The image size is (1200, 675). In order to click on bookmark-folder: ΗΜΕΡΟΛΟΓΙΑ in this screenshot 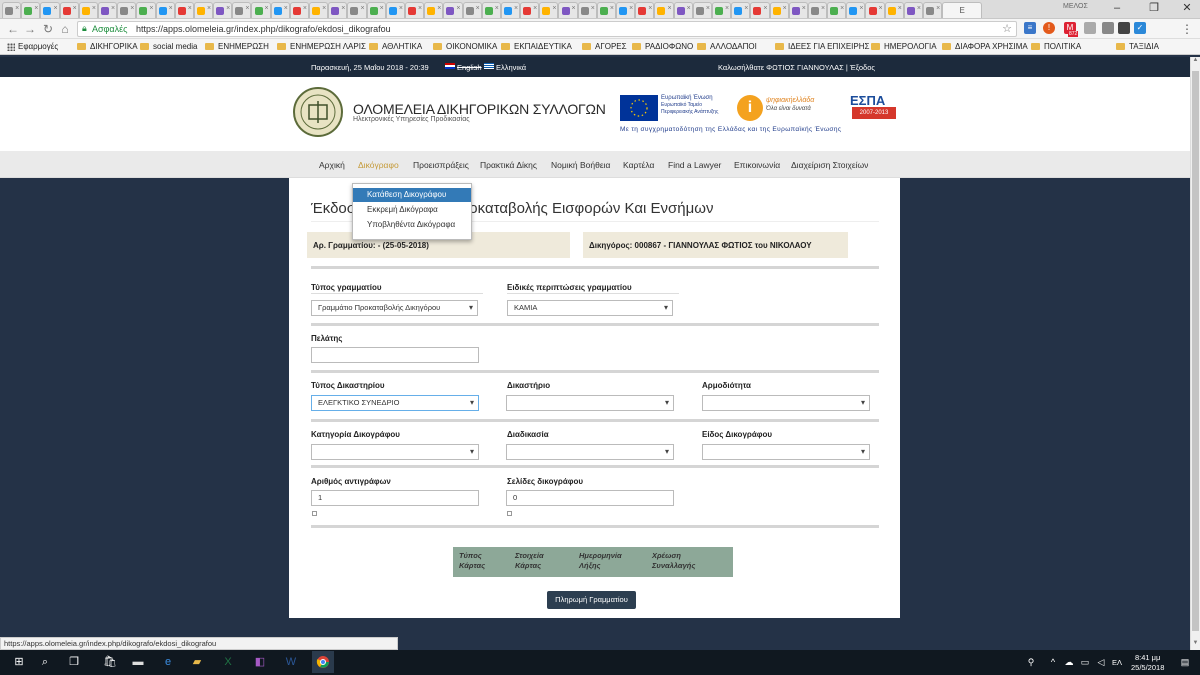, I will do `click(904, 46)`.